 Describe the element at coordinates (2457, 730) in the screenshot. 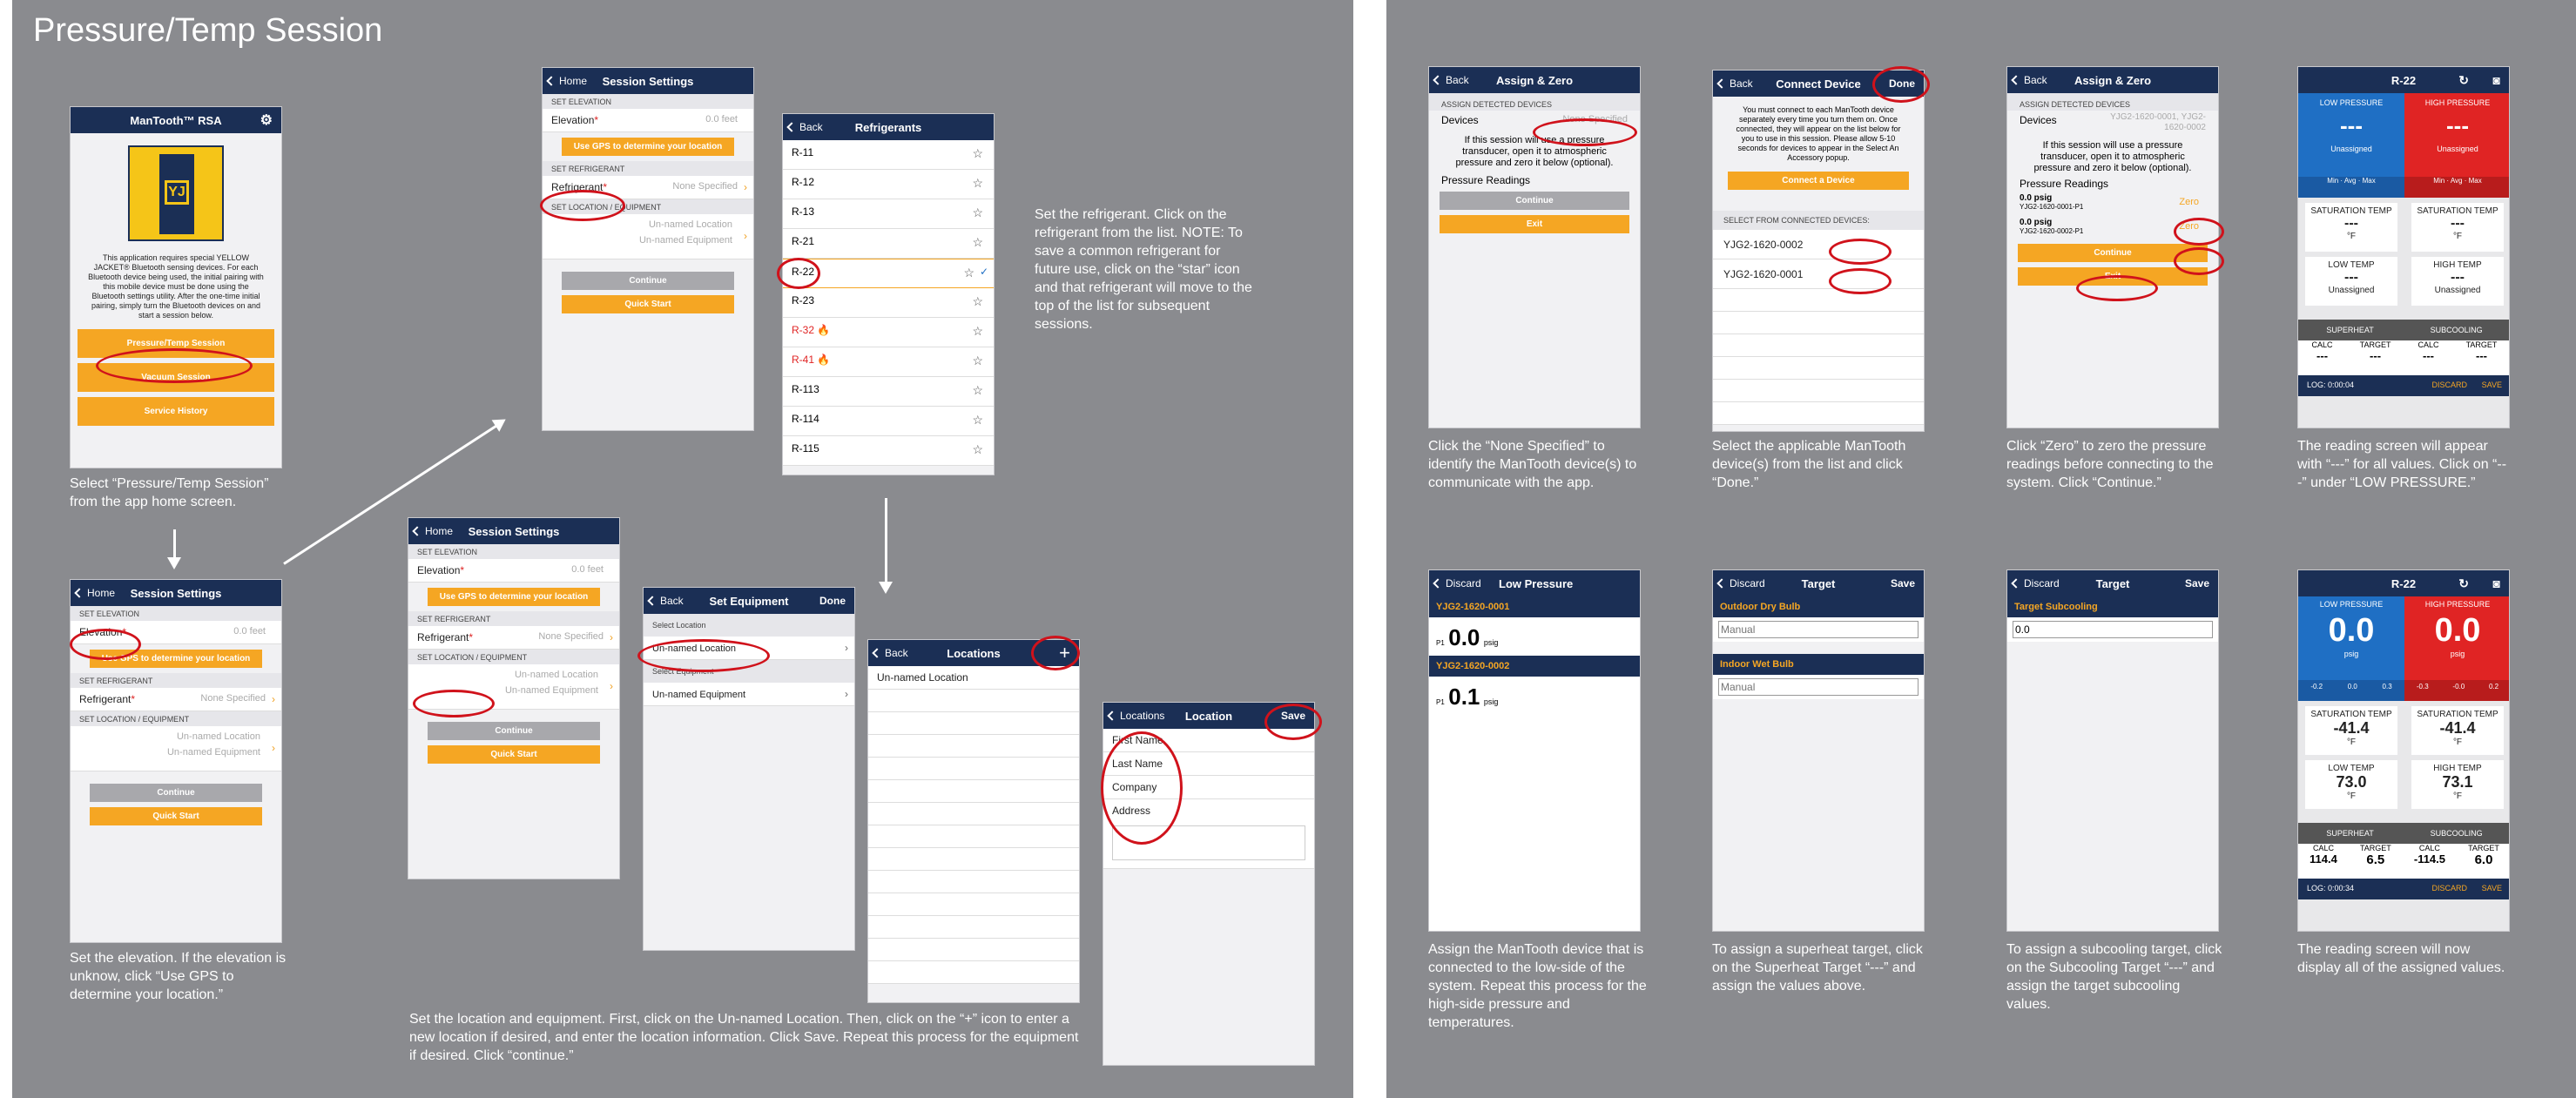

I see `sat-temp-high: SATURATION TEMP -41.4 °F` at that location.